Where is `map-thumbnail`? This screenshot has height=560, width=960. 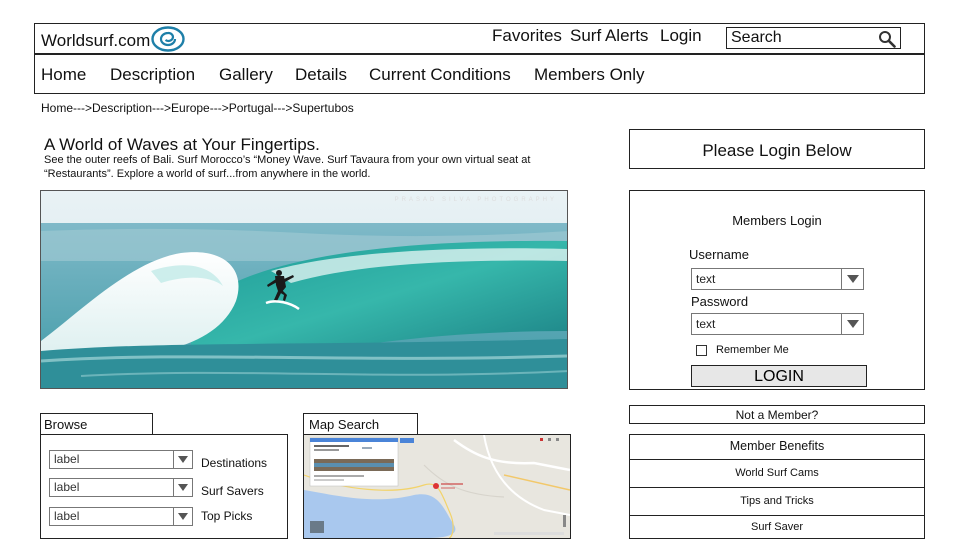
map-thumbnail is located at coordinates (437, 486).